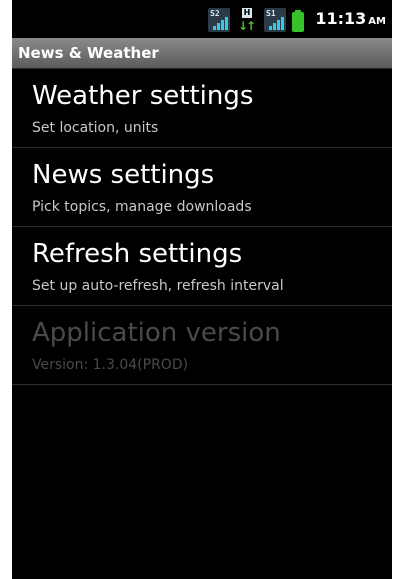 The width and height of the screenshot is (396, 579). Describe the element at coordinates (88, 53) in the screenshot. I see `page-title: News & Weather` at that location.